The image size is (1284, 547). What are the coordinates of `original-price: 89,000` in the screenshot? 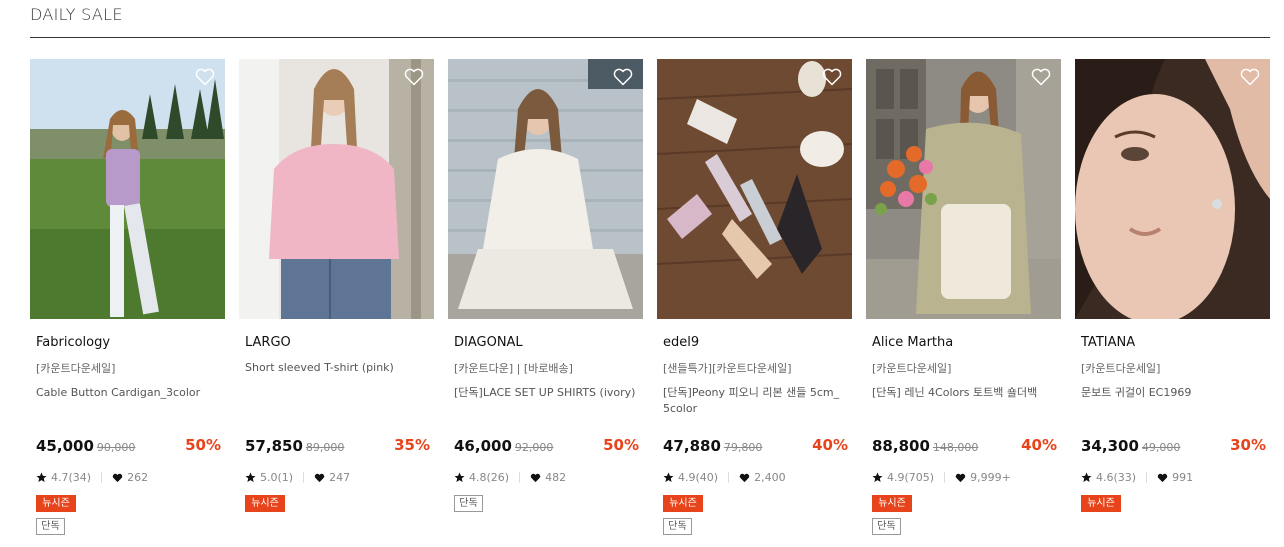 It's located at (325, 447).